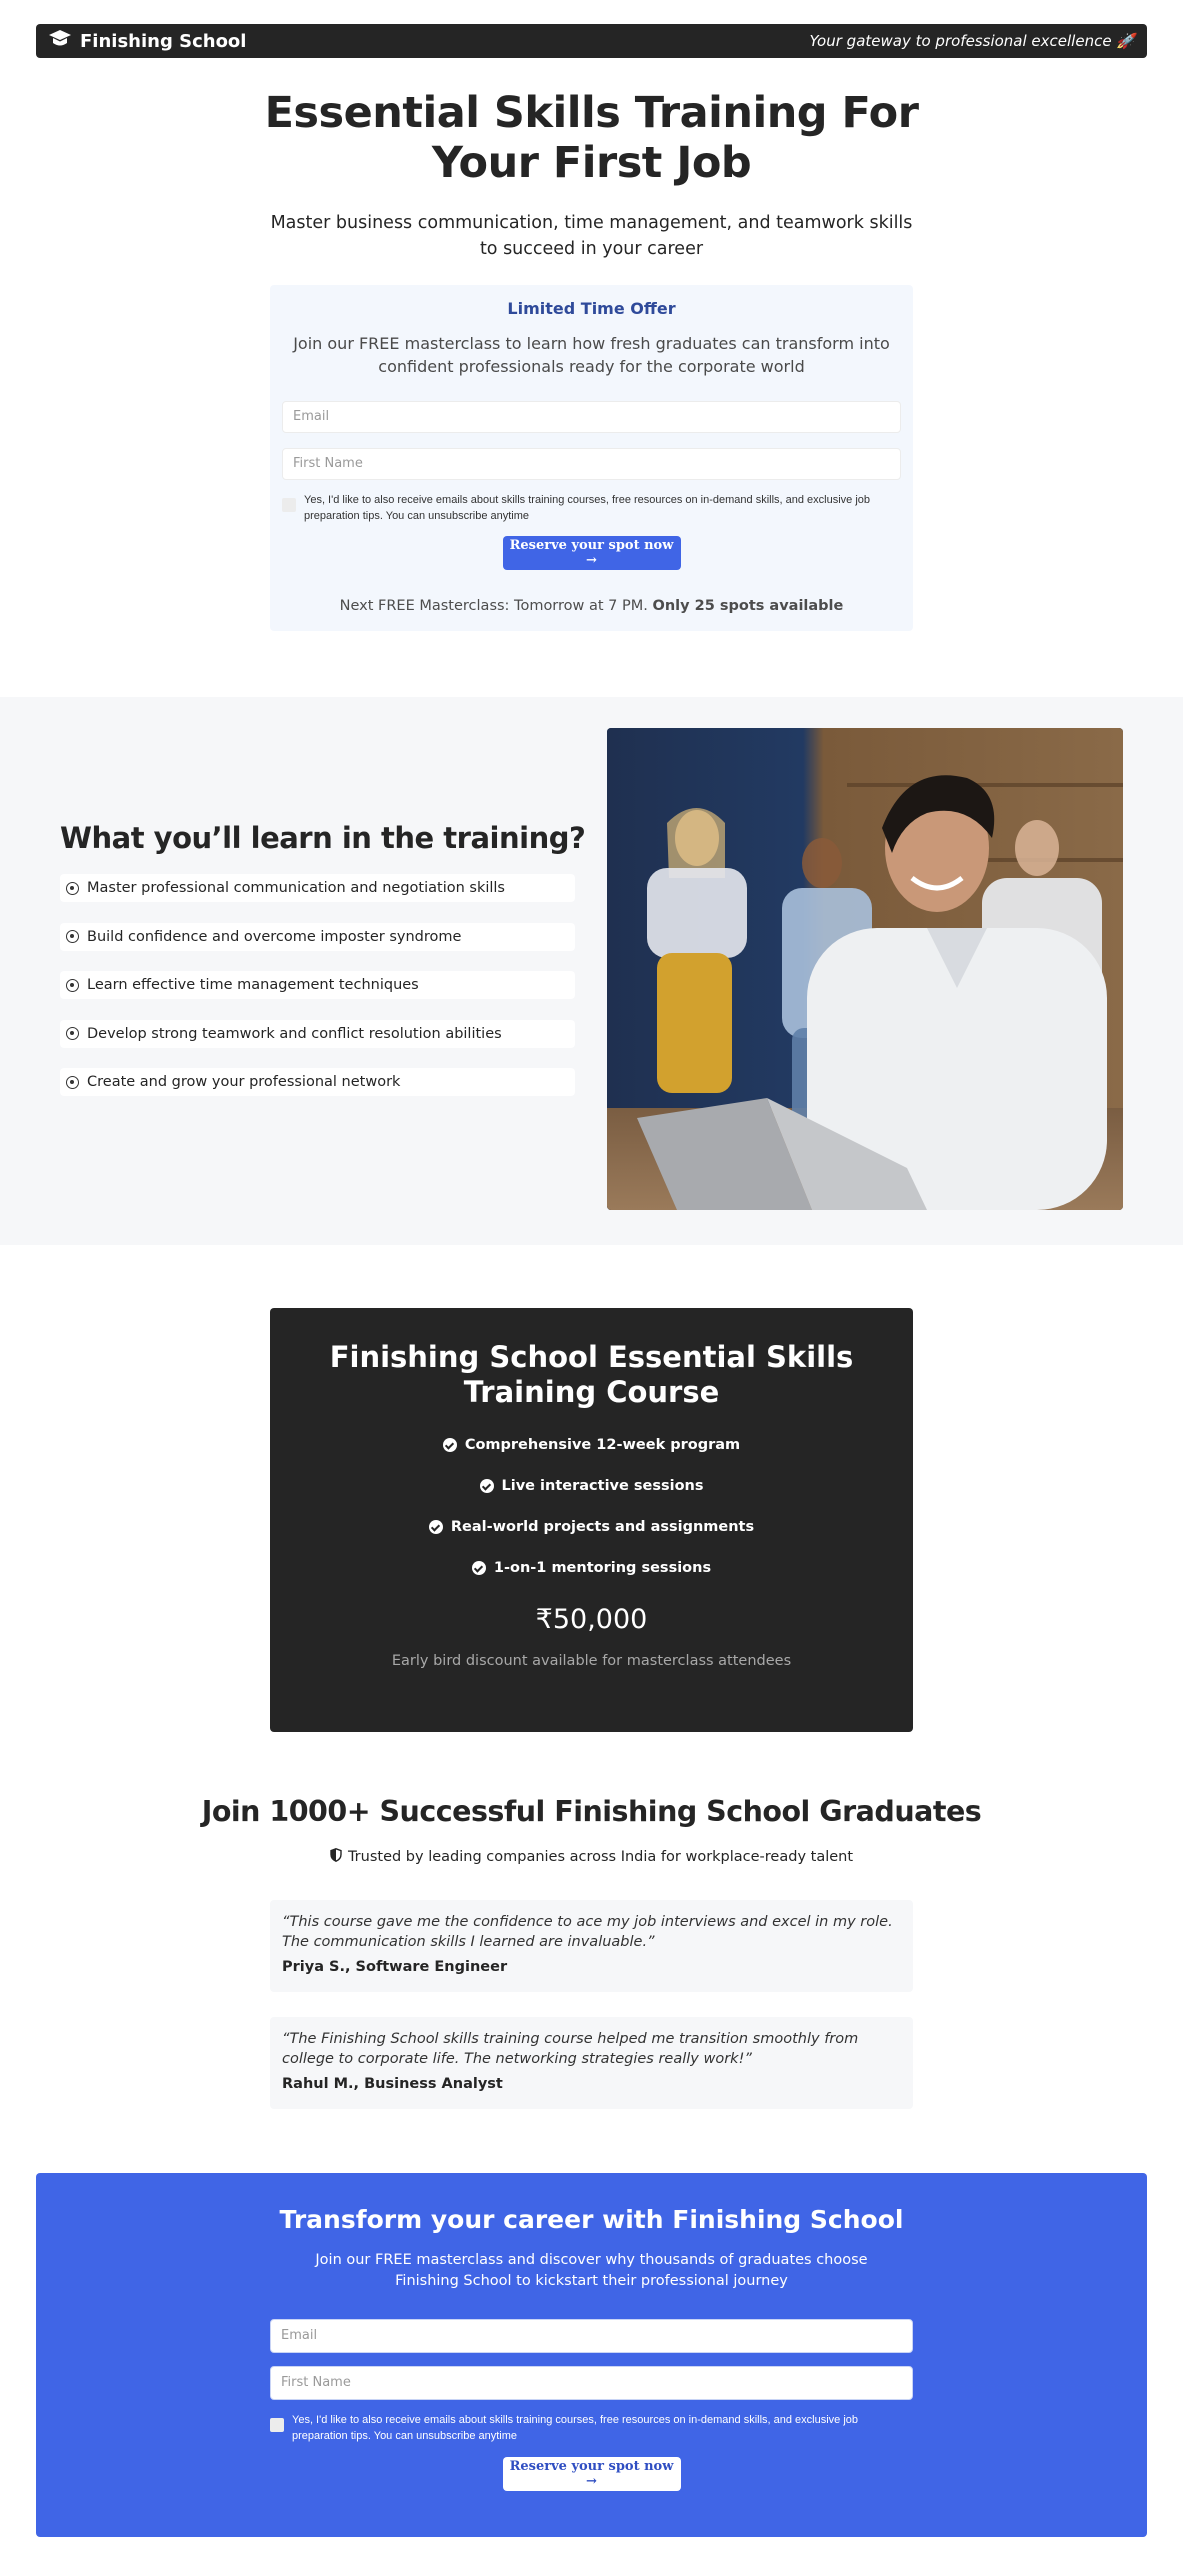 The width and height of the screenshot is (1183, 2560). What do you see at coordinates (496, 606) in the screenshot?
I see `next-masterclass-text: Next FREE Masterclass: Tomorrow at 7 PM.` at bounding box center [496, 606].